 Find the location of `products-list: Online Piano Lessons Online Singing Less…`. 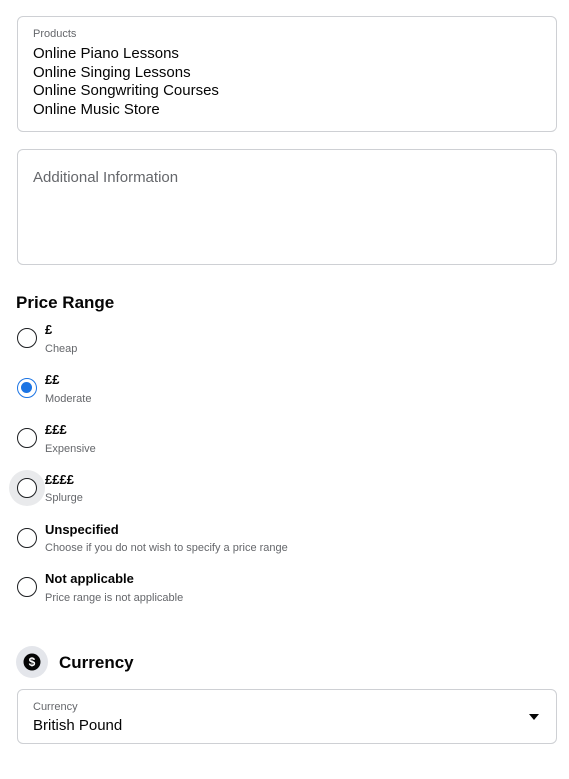

products-list: Online Piano Lessons Online Singing Less… is located at coordinates (126, 82).